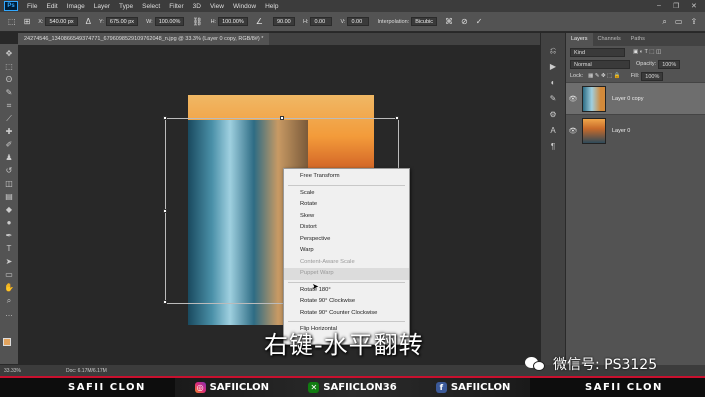  I want to click on angle-input: 90.00, so click(283, 21).